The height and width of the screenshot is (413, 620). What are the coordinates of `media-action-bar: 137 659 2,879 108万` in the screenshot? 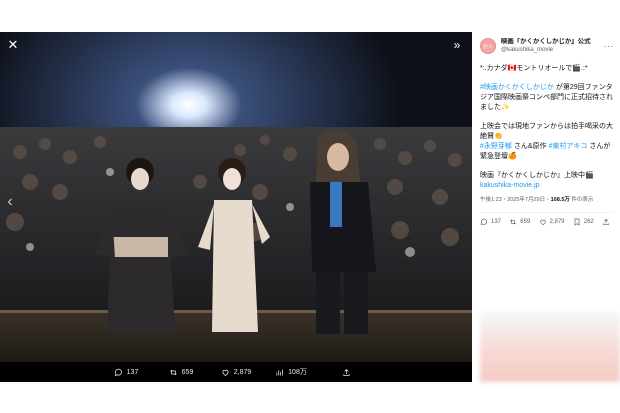 It's located at (236, 372).